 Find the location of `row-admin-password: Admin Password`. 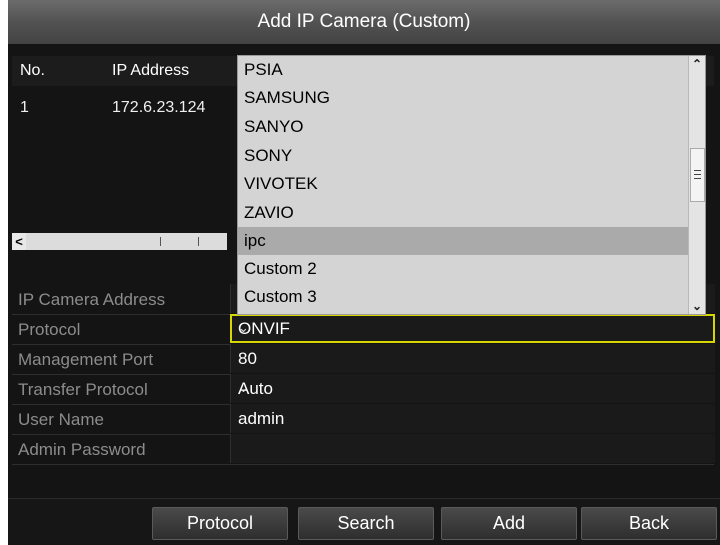

row-admin-password: Admin Password is located at coordinates (363, 449).